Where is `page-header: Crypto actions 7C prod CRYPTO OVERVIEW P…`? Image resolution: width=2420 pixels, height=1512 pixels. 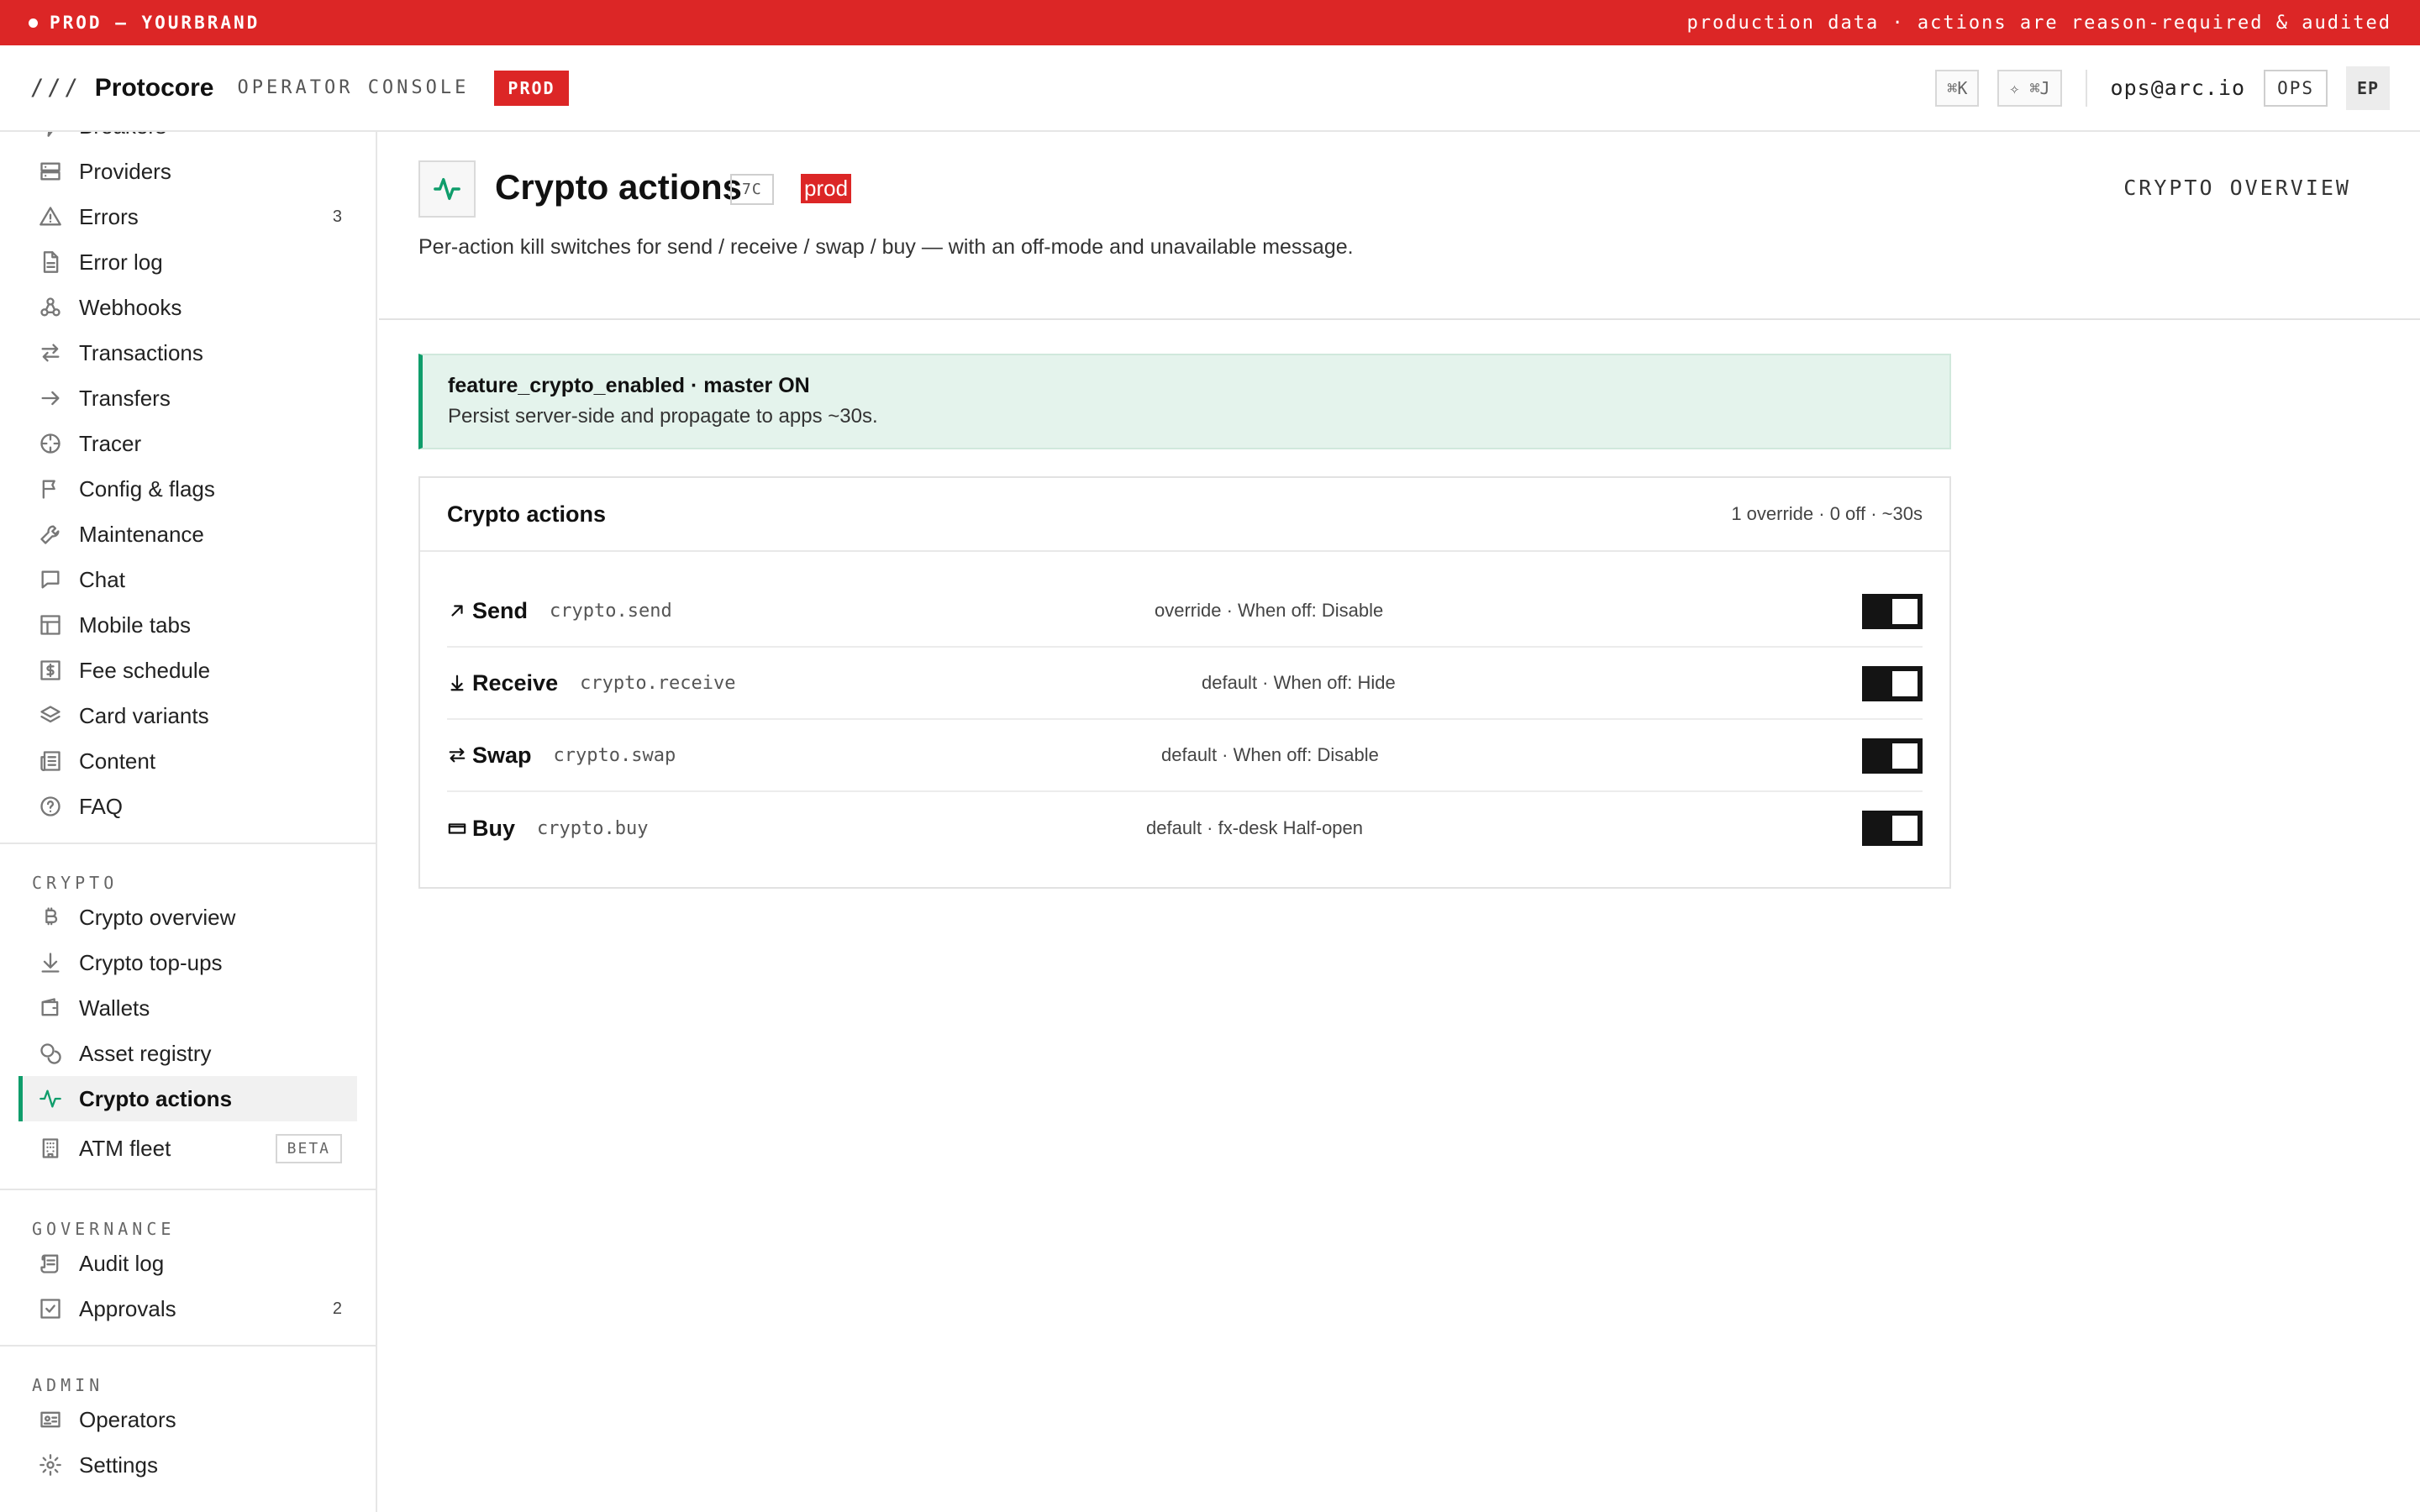 page-header: Crypto actions 7C prod CRYPTO OVERVIEW P… is located at coordinates (1399, 226).